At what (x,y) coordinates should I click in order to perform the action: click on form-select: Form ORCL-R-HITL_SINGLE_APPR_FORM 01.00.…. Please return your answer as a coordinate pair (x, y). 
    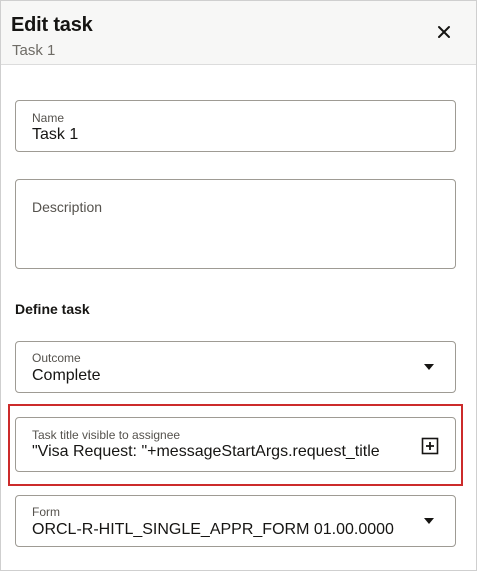
    Looking at the image, I should click on (235, 521).